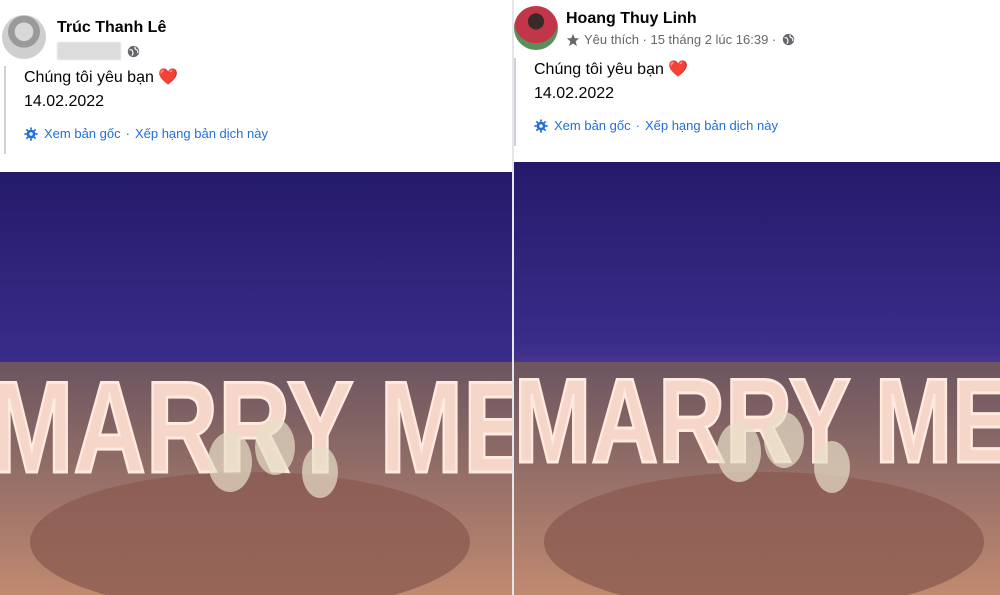  Describe the element at coordinates (111, 28) in the screenshot. I see `author-name: Trúc Thanh Lê` at that location.